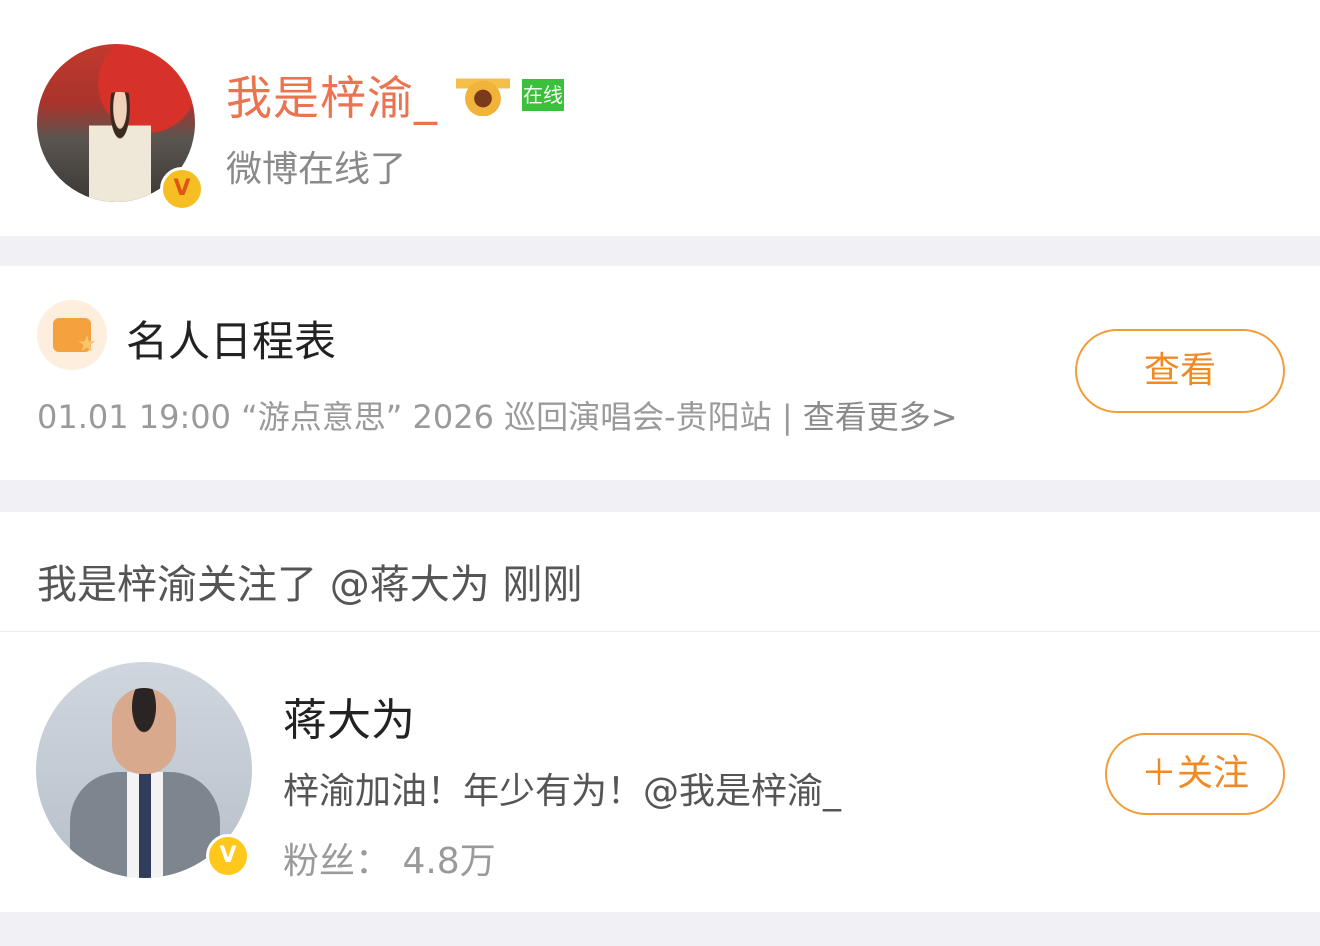 This screenshot has width=1320, height=946. Describe the element at coordinates (144, 731) in the screenshot. I see `avatar-head` at that location.